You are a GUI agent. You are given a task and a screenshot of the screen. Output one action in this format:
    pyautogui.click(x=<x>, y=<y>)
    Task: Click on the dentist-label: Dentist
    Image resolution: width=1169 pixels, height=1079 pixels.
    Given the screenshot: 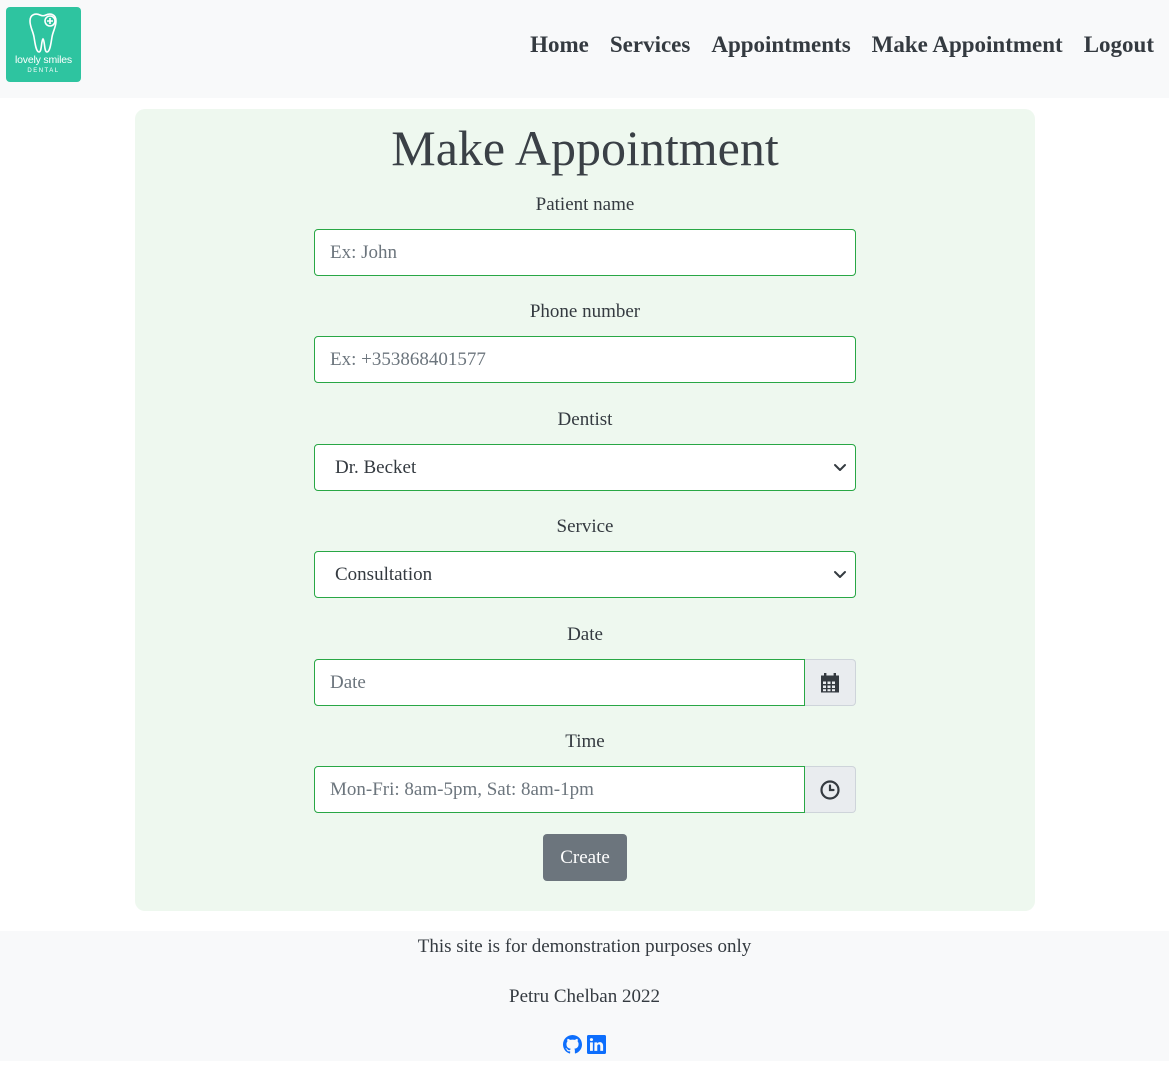 What is the action you would take?
    pyautogui.click(x=585, y=419)
    